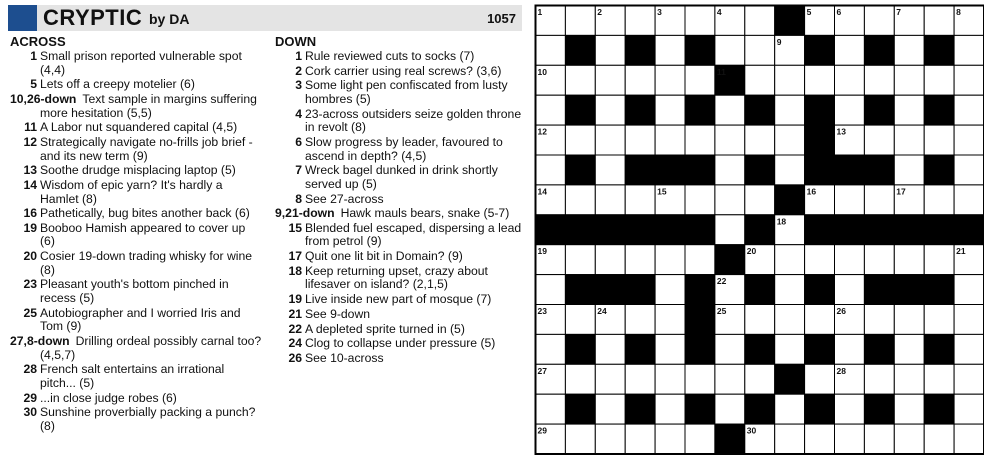  Describe the element at coordinates (400, 199) in the screenshot. I see `down-clue: 8 See 27-across` at that location.